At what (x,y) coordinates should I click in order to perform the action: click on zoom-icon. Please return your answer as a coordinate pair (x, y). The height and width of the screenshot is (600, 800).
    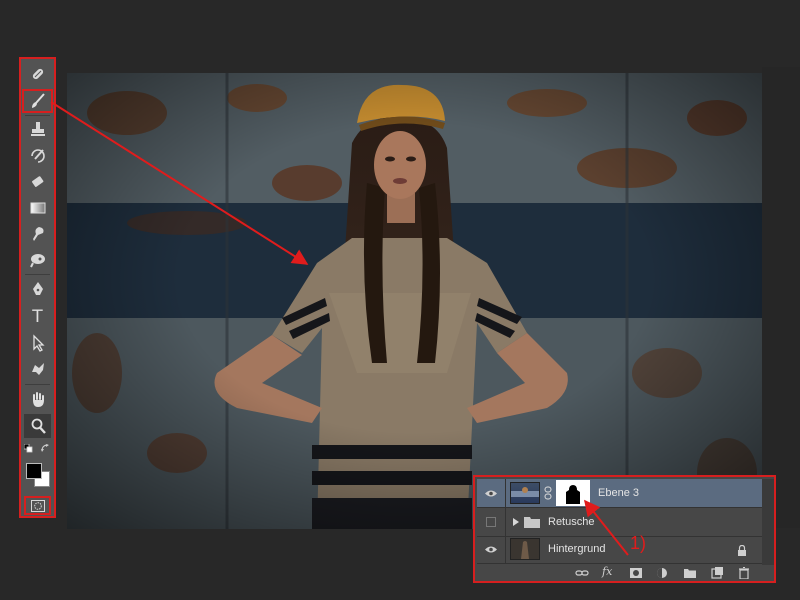
    Looking at the image, I should click on (37, 426).